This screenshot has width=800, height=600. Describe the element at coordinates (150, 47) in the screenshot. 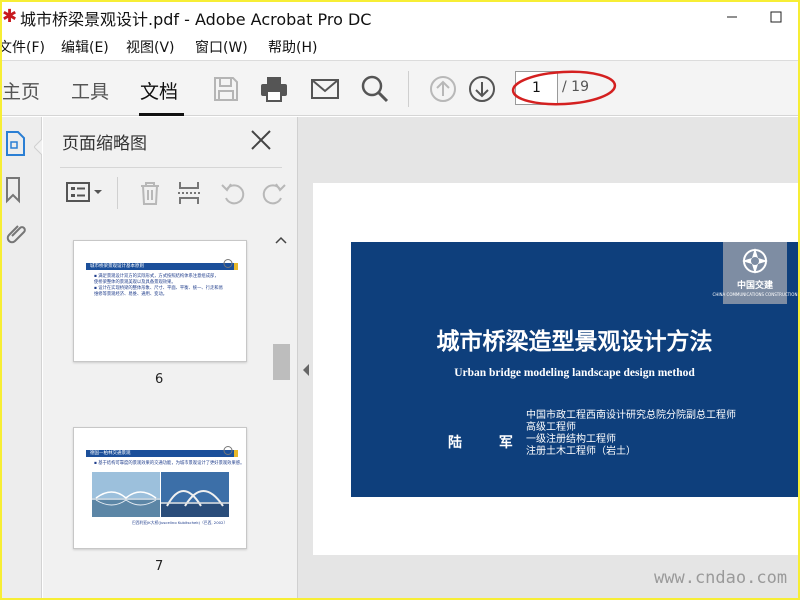

I see `menu-view: 视图(V)` at that location.